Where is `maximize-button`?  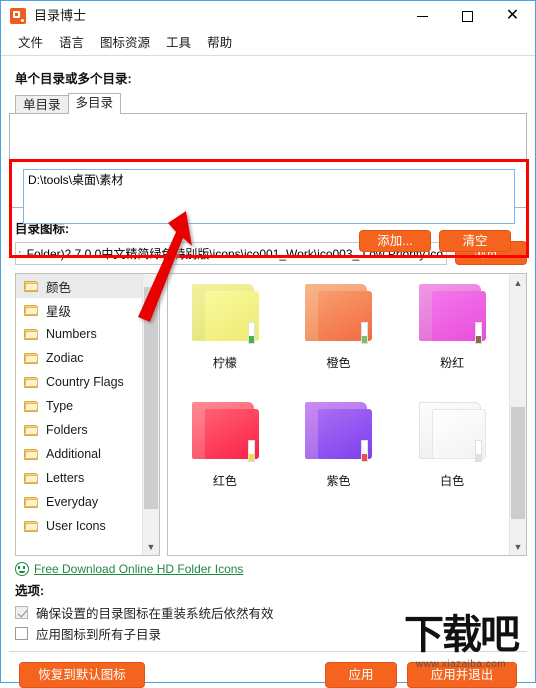
maximize-button is located at coordinates (467, 16).